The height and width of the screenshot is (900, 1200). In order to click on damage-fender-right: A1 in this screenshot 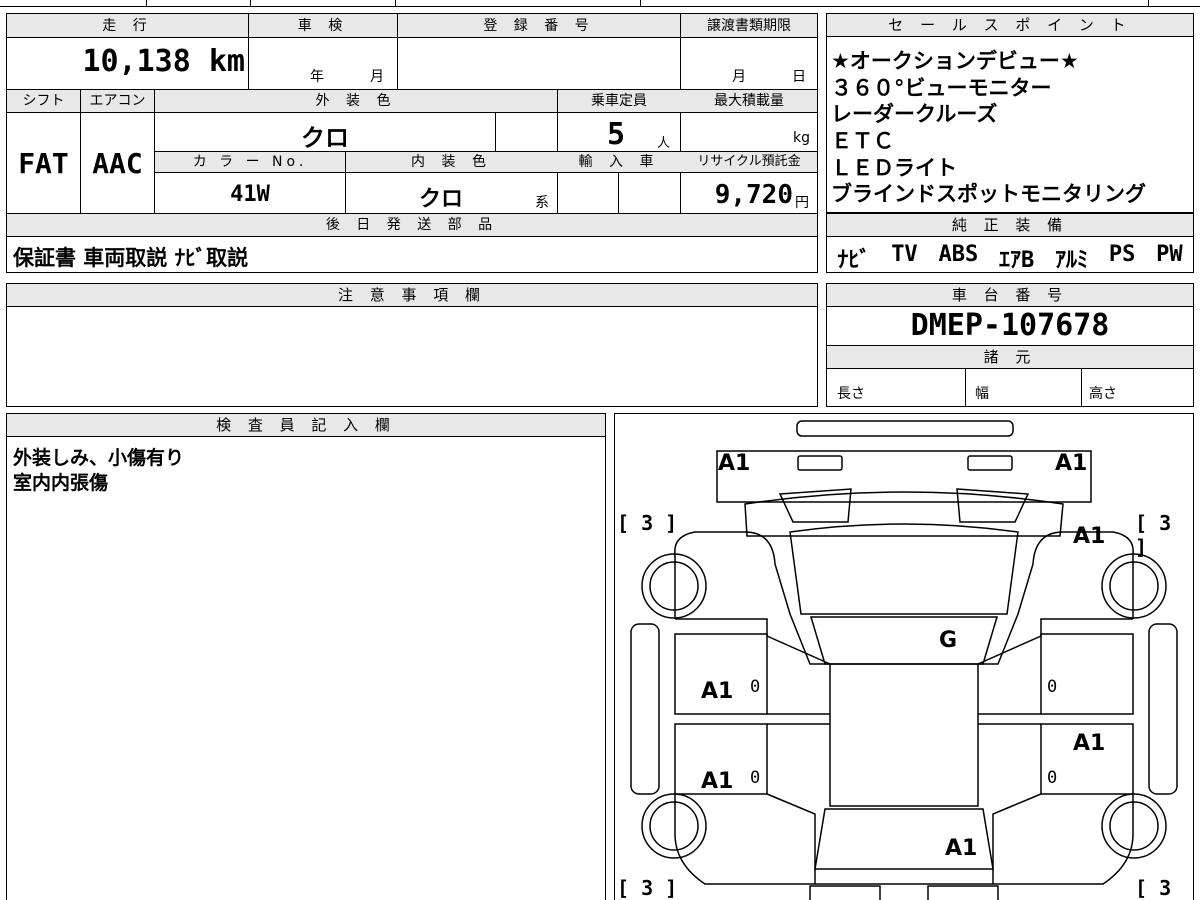, I will do `click(1089, 536)`.